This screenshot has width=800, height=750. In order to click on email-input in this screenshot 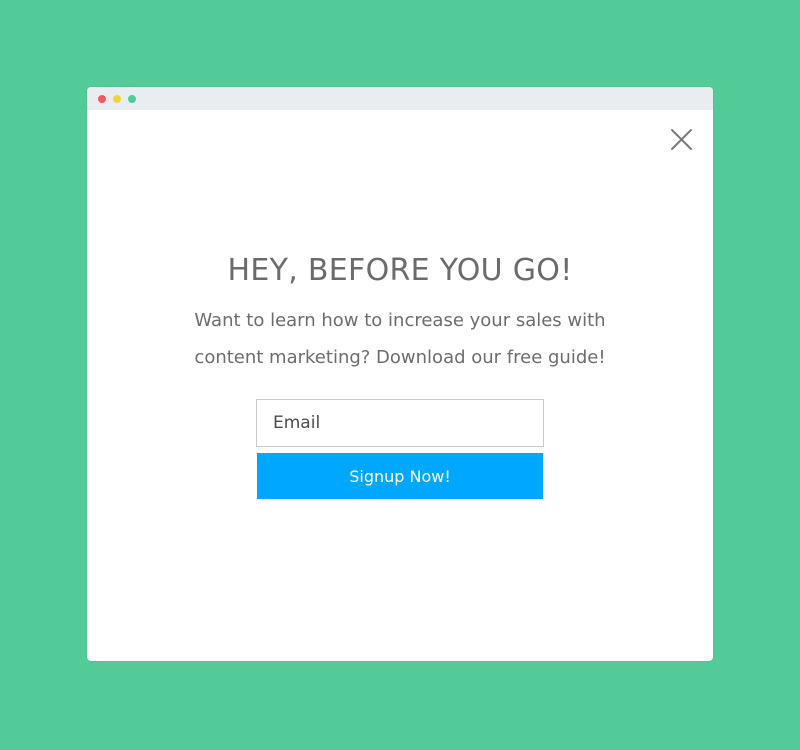, I will do `click(400, 423)`.